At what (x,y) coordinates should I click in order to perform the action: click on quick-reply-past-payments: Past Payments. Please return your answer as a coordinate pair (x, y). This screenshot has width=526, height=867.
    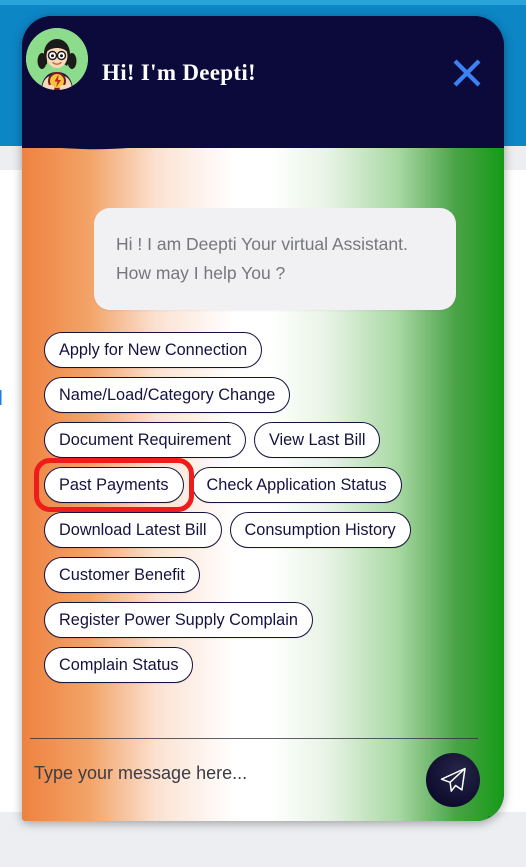
    Looking at the image, I should click on (114, 485).